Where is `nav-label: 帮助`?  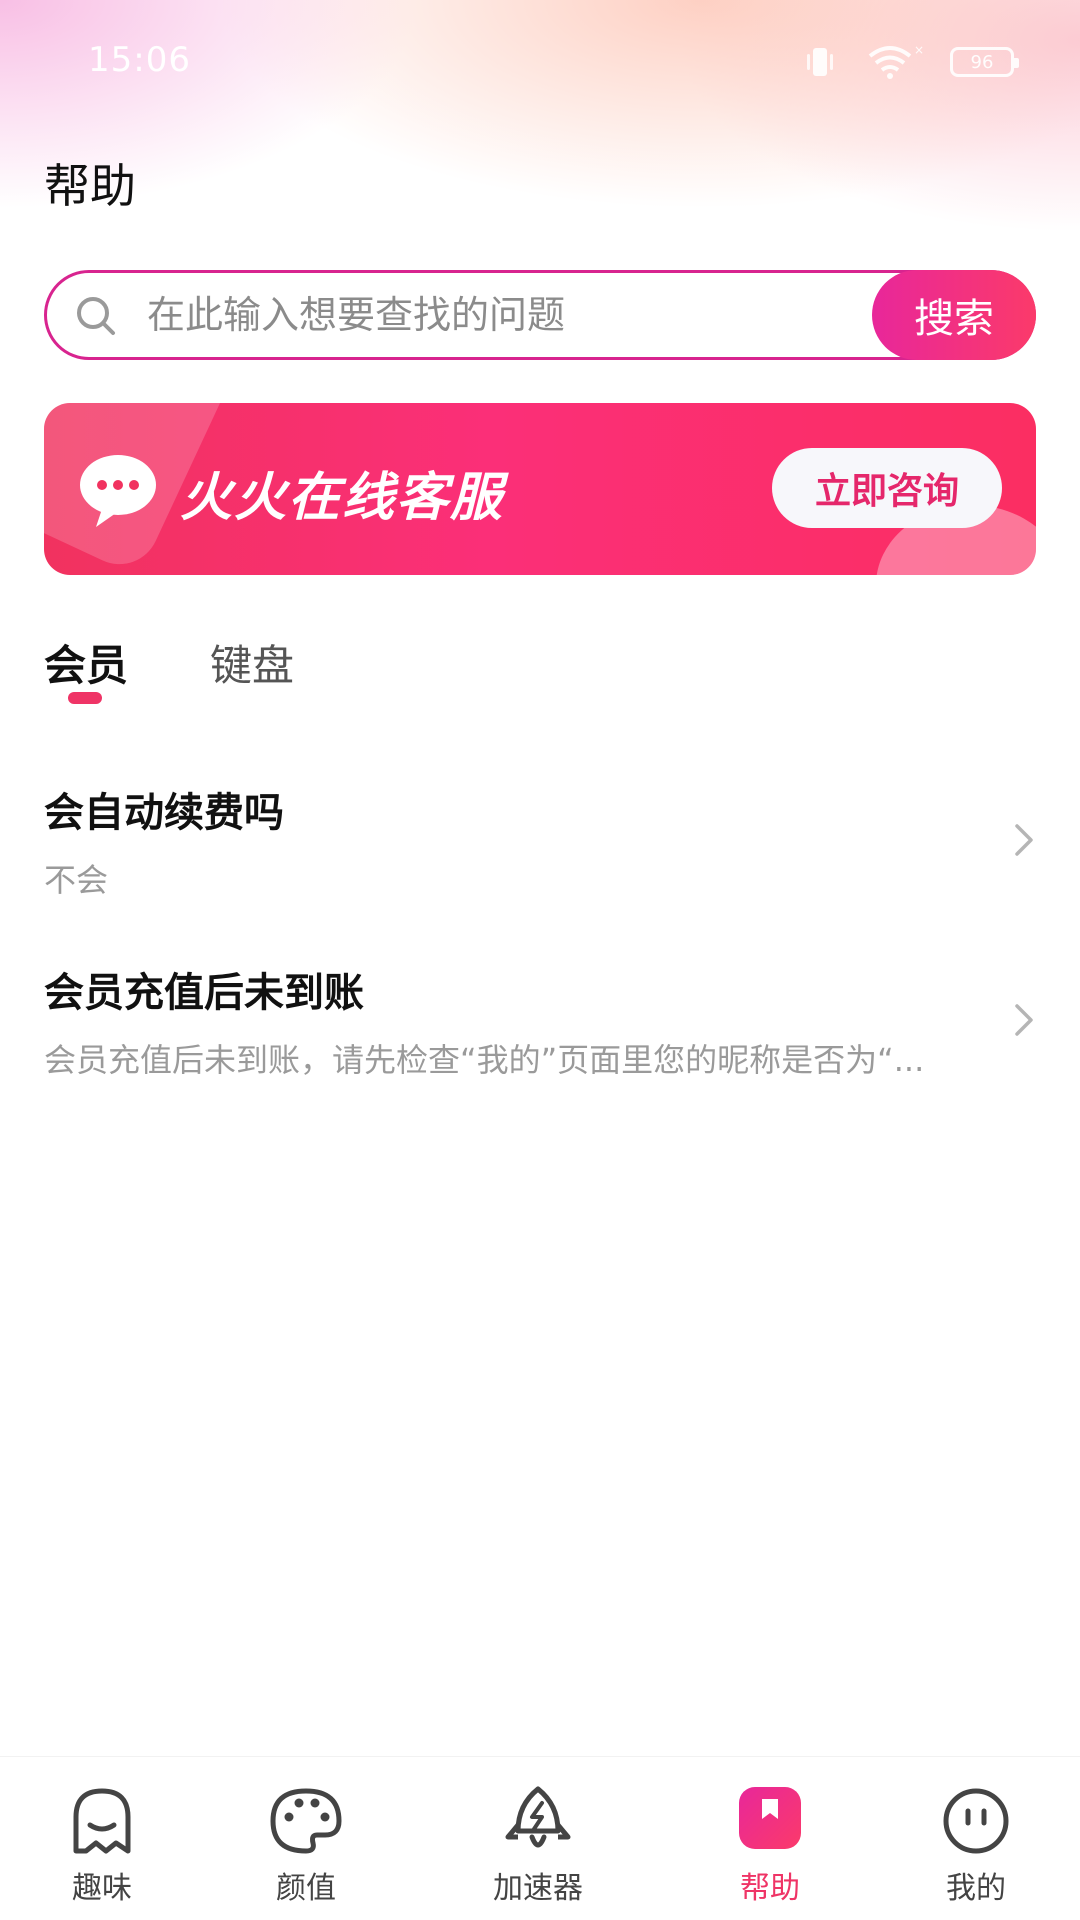 nav-label: 帮助 is located at coordinates (770, 1888).